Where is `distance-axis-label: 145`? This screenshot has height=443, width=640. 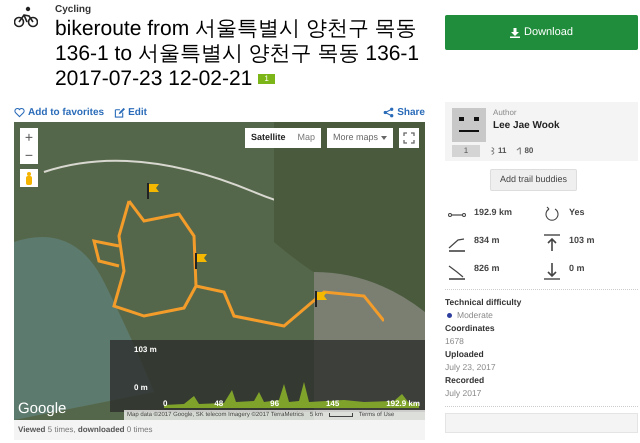 distance-axis-label: 145 is located at coordinates (333, 404).